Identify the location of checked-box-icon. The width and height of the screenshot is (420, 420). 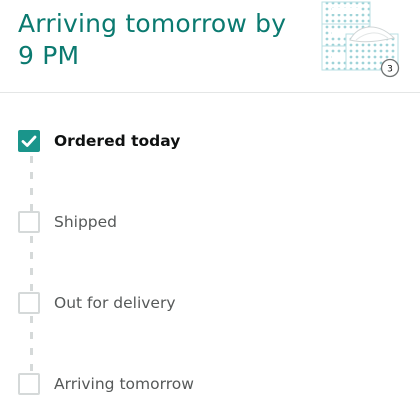
(29, 141).